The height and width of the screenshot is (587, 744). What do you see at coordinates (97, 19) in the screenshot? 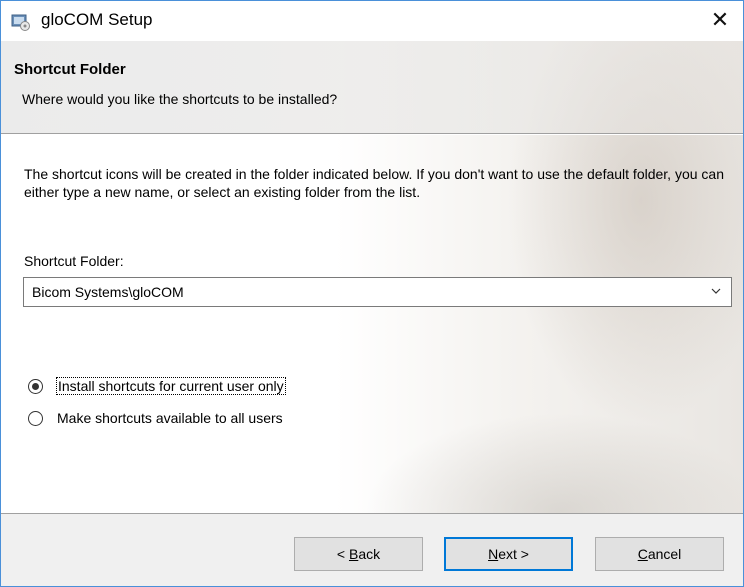
I see `window-title: gloCOM Setup` at bounding box center [97, 19].